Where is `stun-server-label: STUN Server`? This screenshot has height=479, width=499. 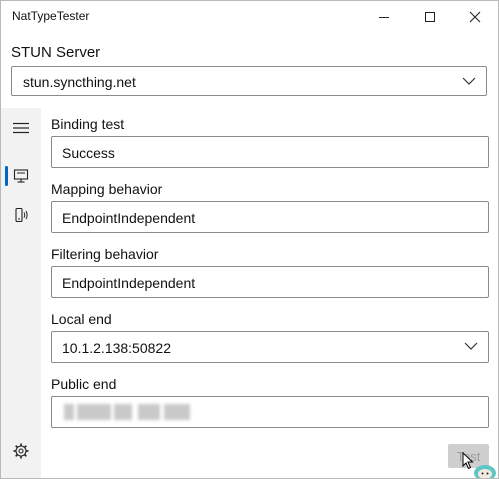
stun-server-label: STUN Server is located at coordinates (56, 52).